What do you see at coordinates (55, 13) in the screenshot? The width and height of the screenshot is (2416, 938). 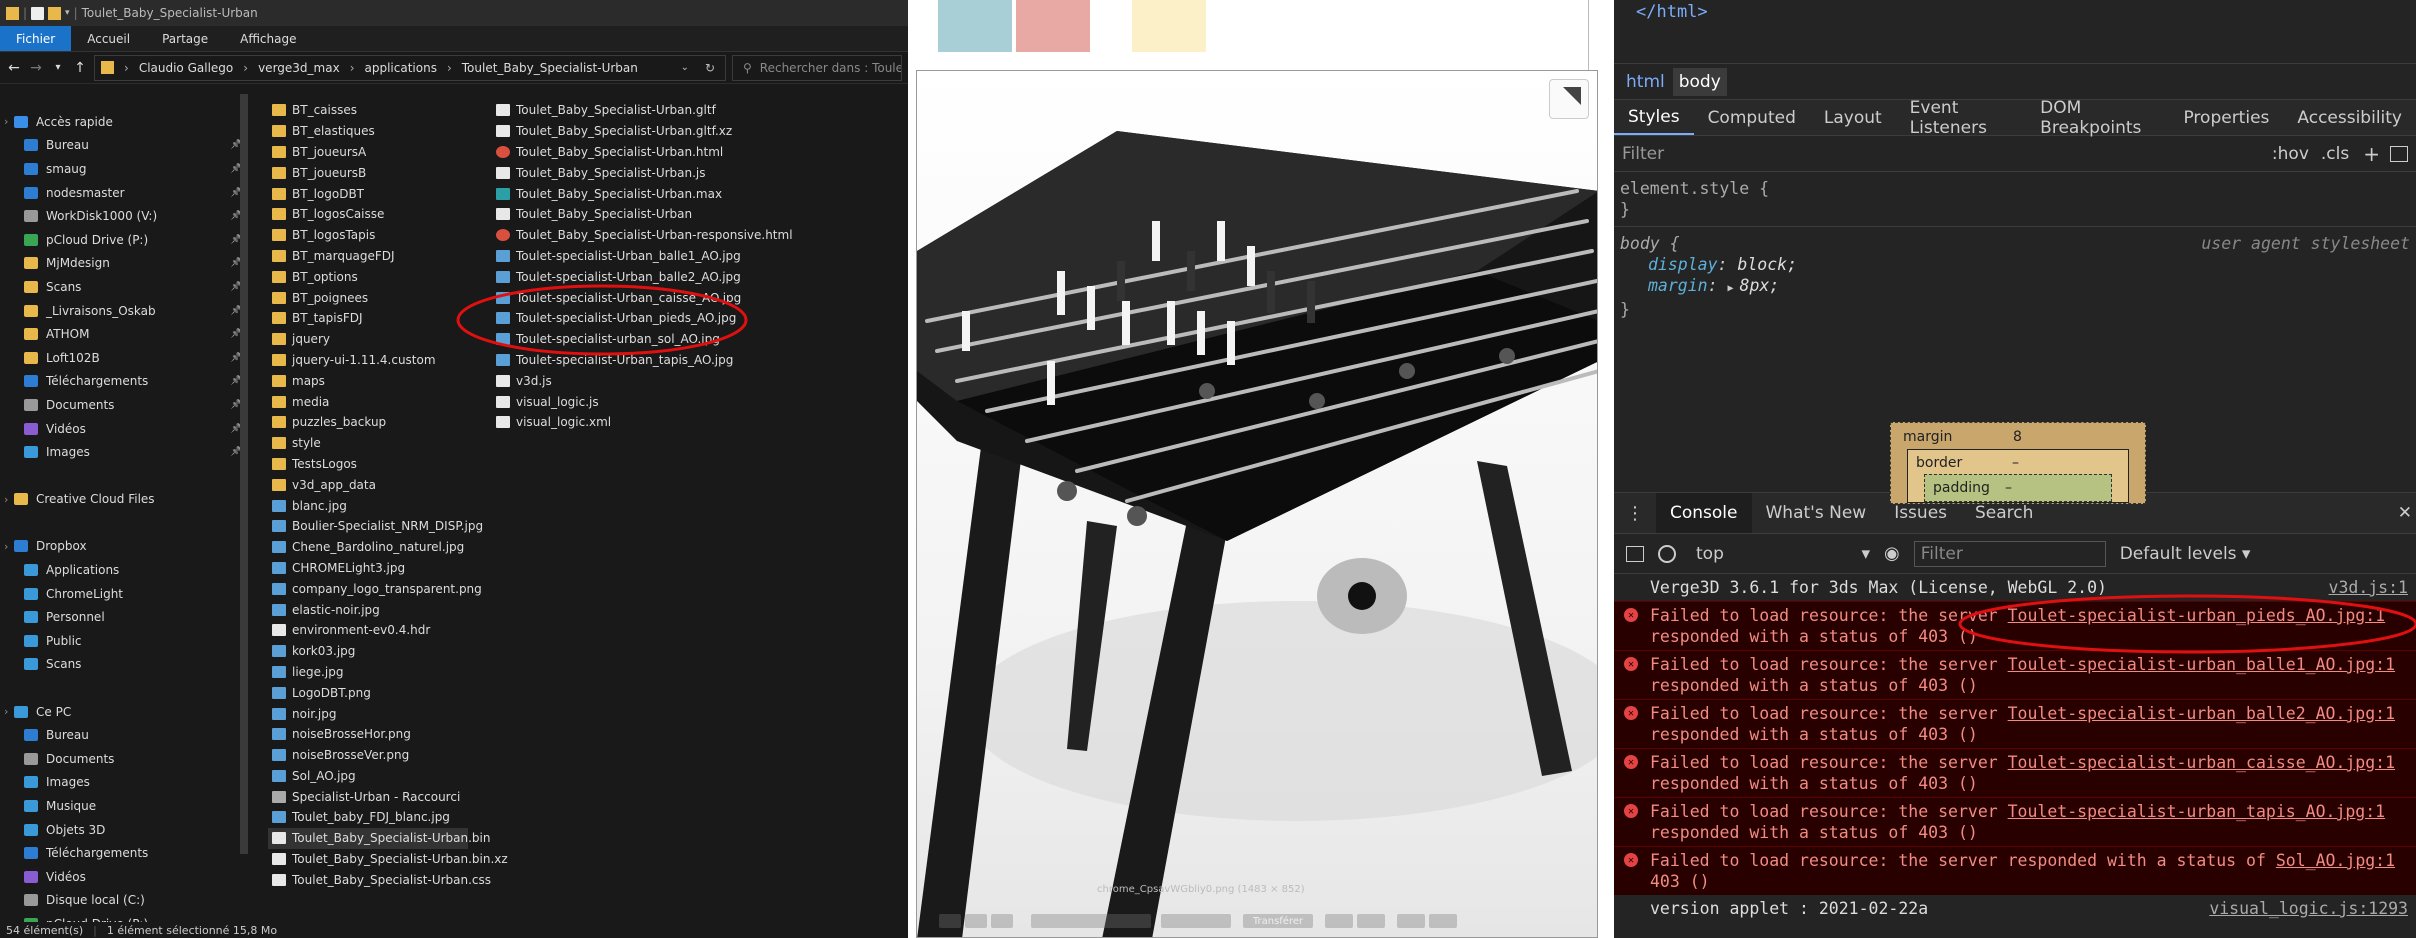 I see `new-folder-icon` at bounding box center [55, 13].